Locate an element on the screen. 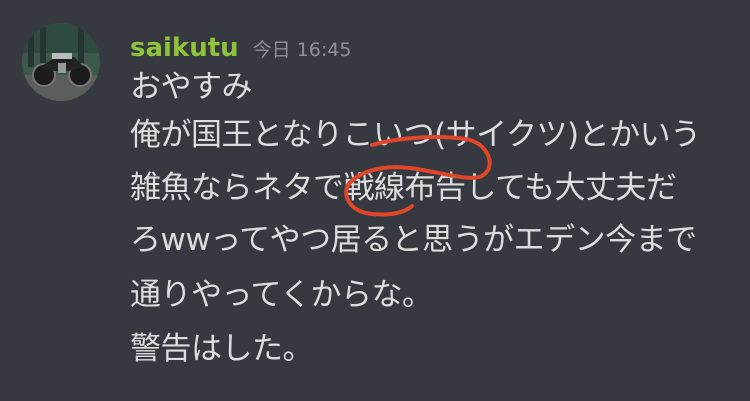 Image resolution: width=750 pixels, height=401 pixels. message-line: 通りやってくからな。 is located at coordinates (281, 295).